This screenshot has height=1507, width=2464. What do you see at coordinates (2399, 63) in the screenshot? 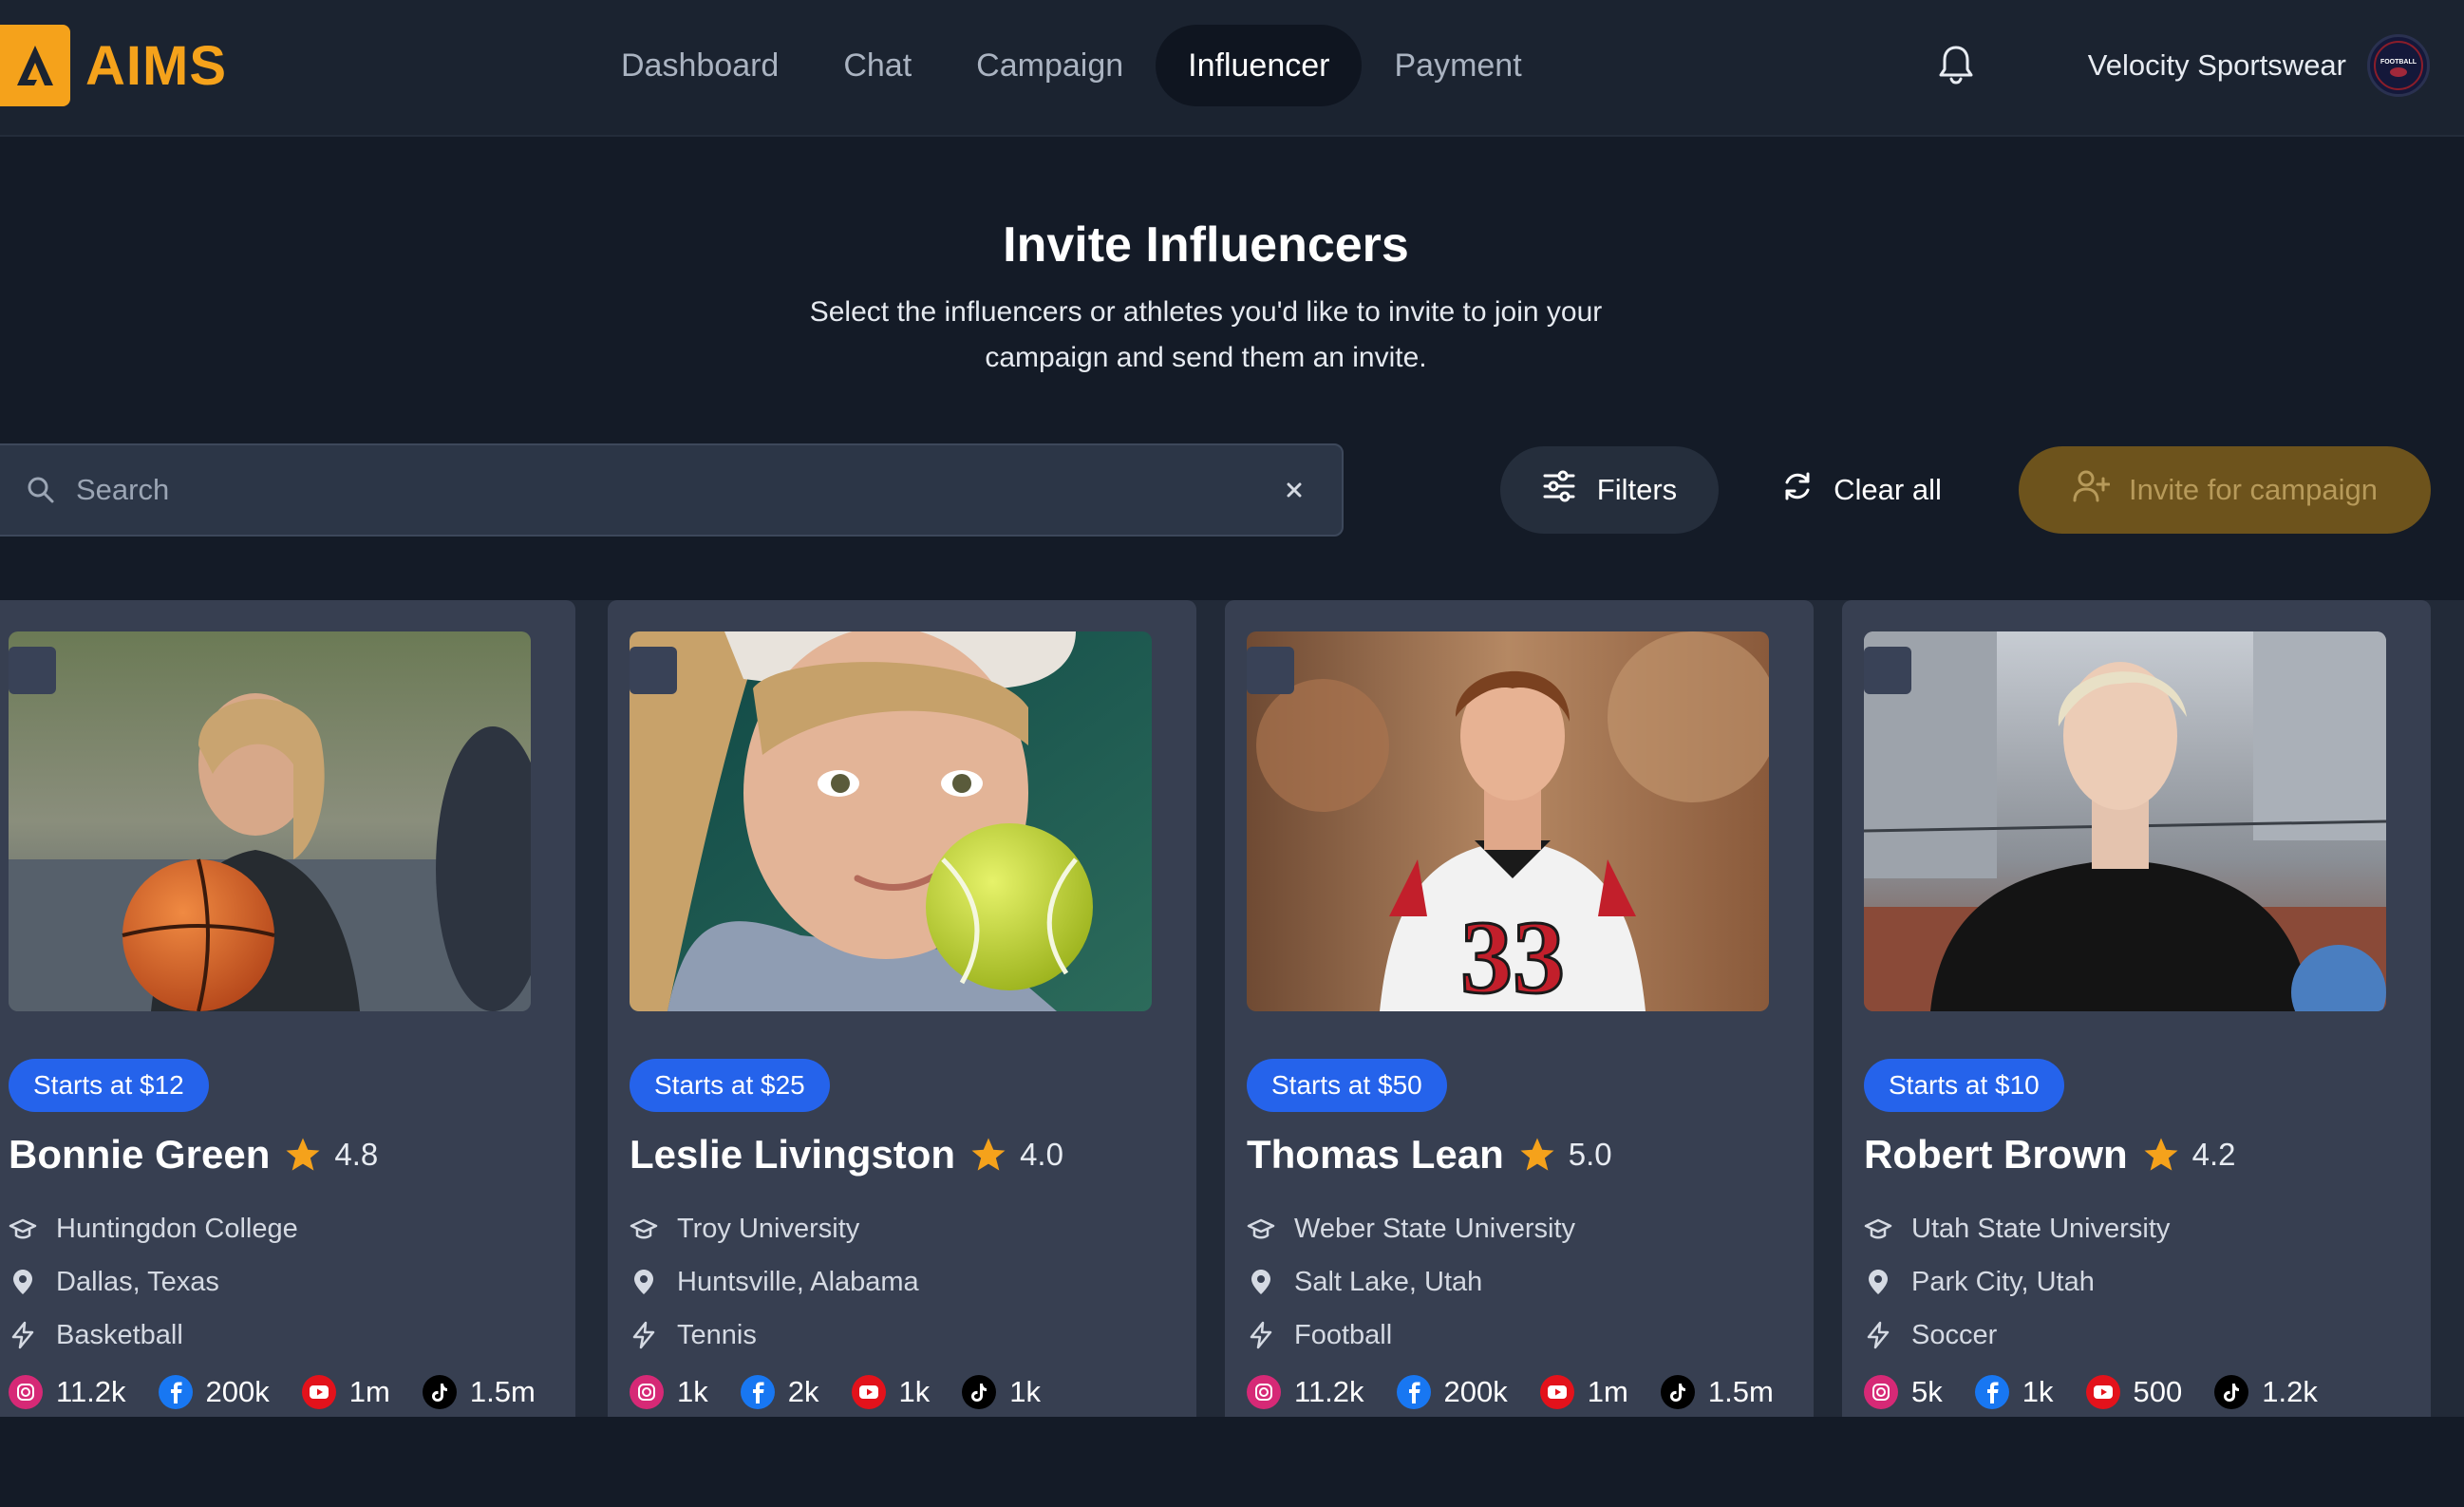
I see `avatar-text: FOOTBALL` at bounding box center [2399, 63].